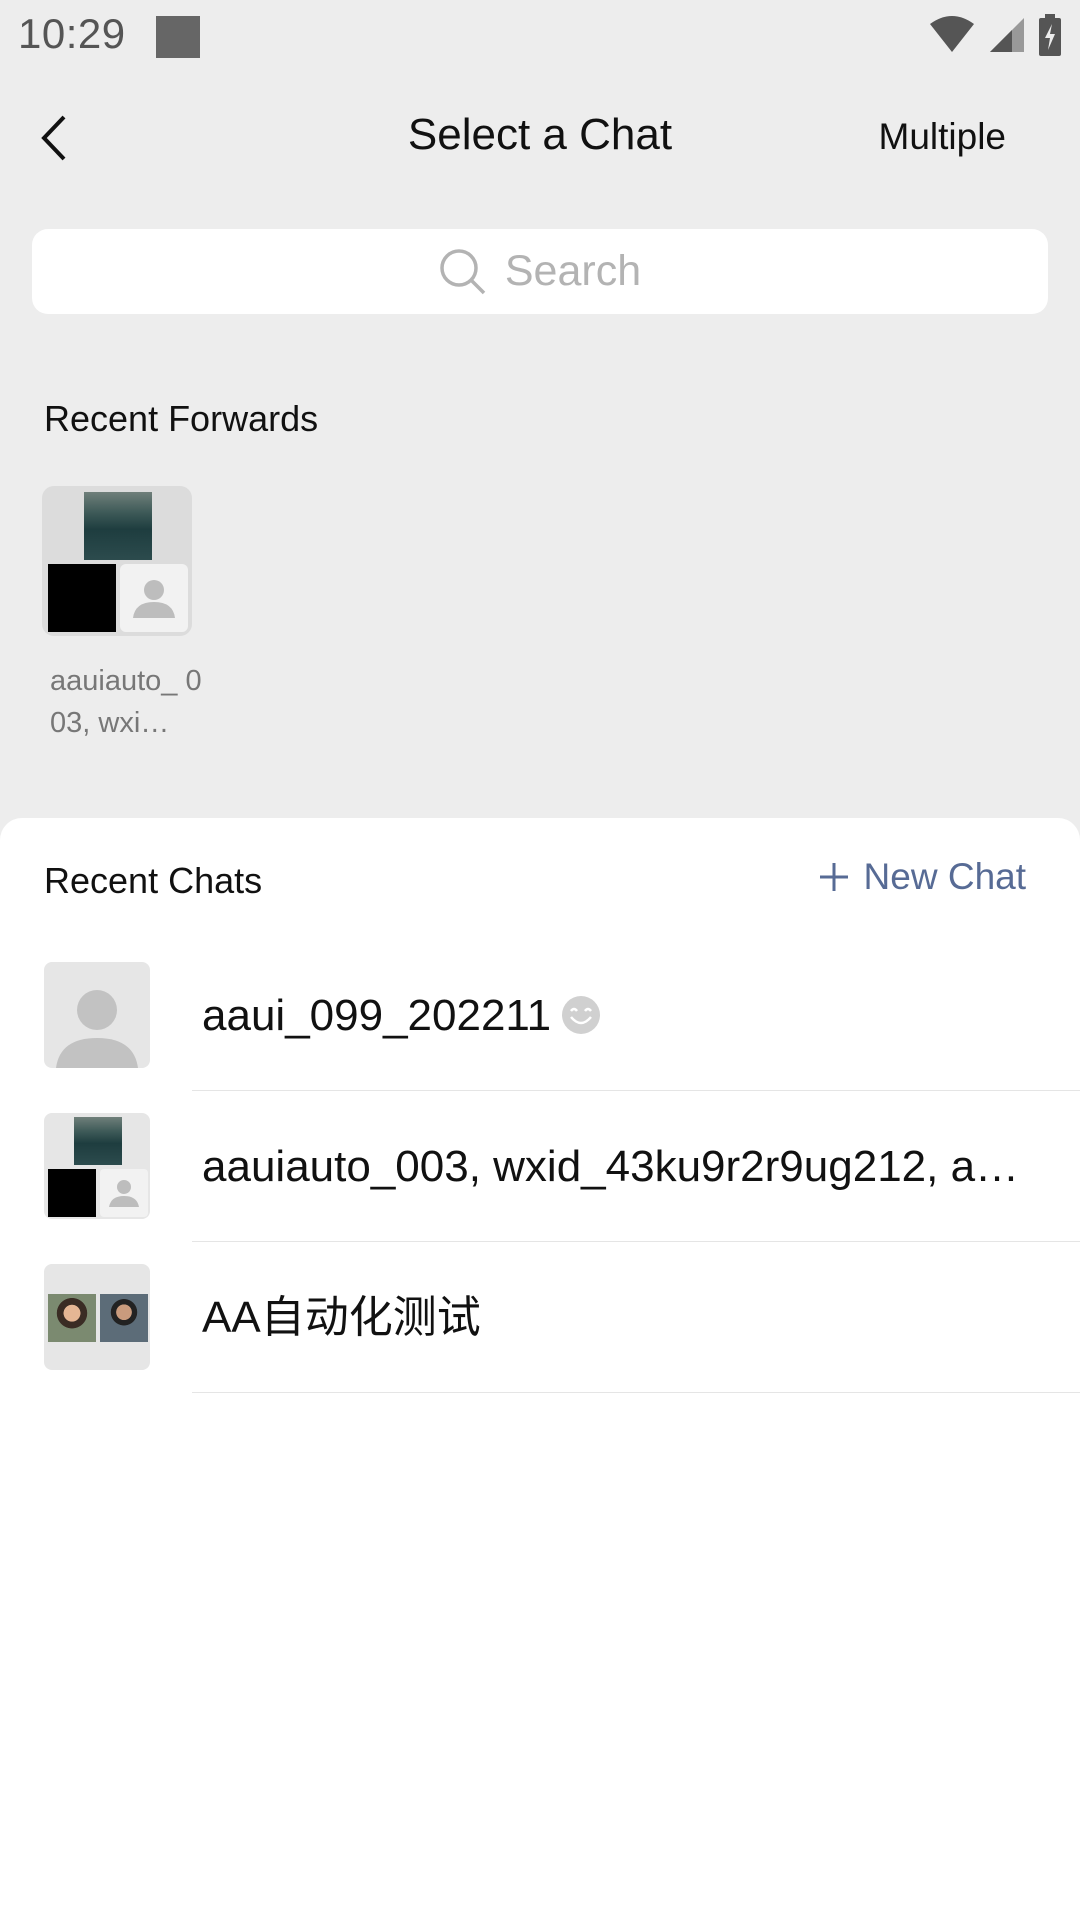  I want to click on signal-icon, so click(1006, 35).